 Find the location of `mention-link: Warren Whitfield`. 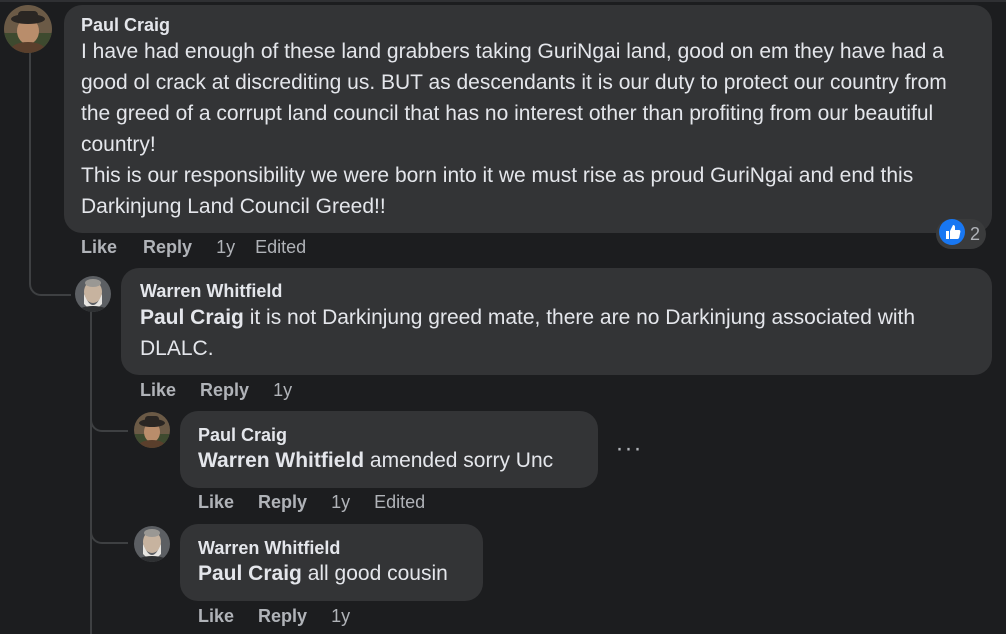

mention-link: Warren Whitfield is located at coordinates (281, 460).